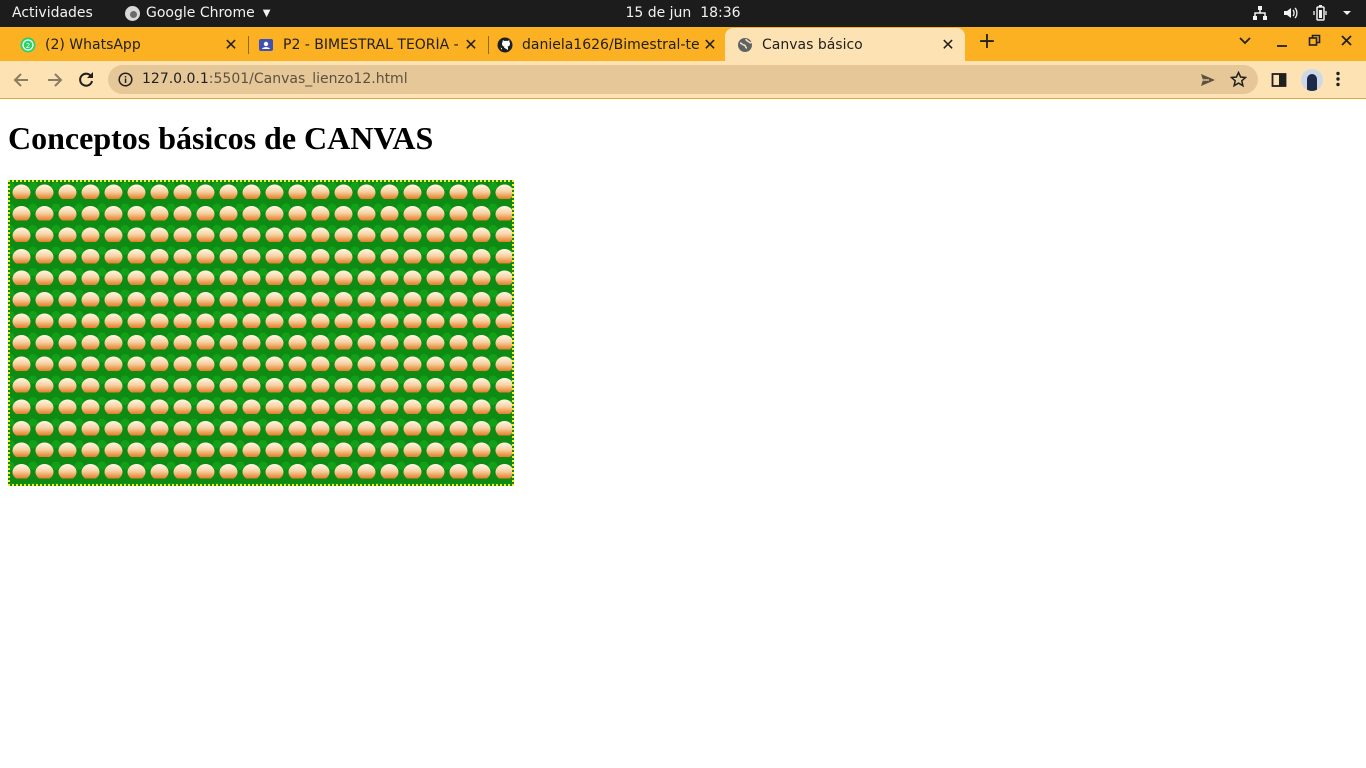 The width and height of the screenshot is (1366, 768). I want to click on chevron-down-icon: ▼, so click(266, 13).